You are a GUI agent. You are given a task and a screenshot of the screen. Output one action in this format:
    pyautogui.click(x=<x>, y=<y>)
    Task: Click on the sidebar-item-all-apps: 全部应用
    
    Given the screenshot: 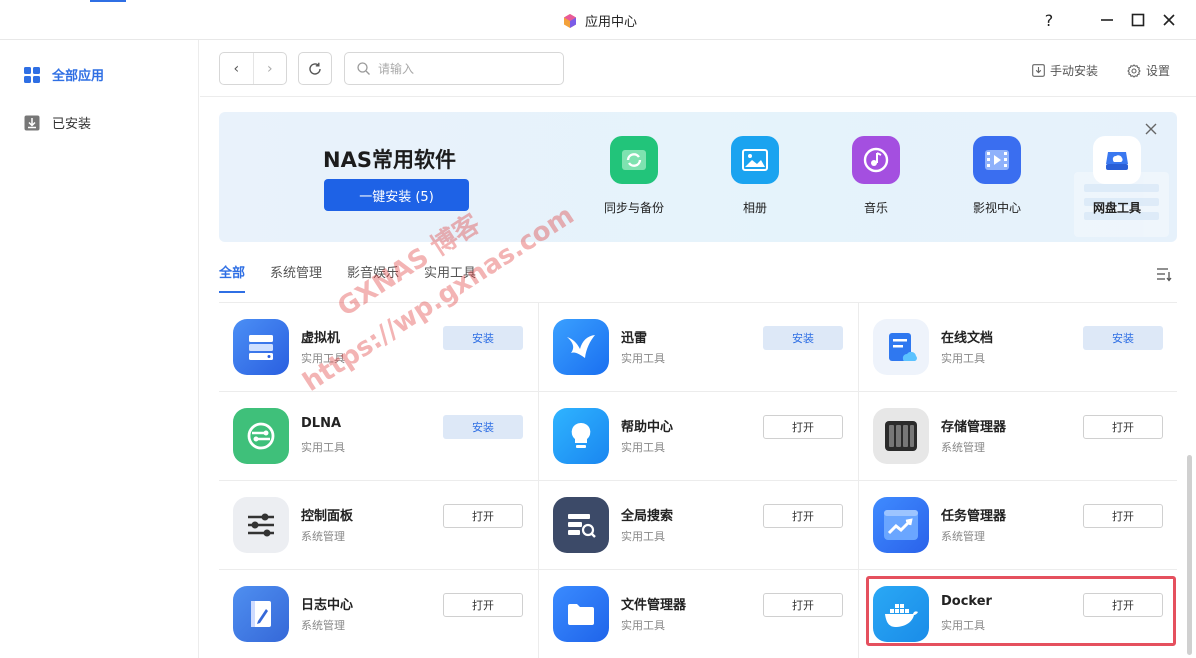 What is the action you would take?
    pyautogui.click(x=64, y=74)
    